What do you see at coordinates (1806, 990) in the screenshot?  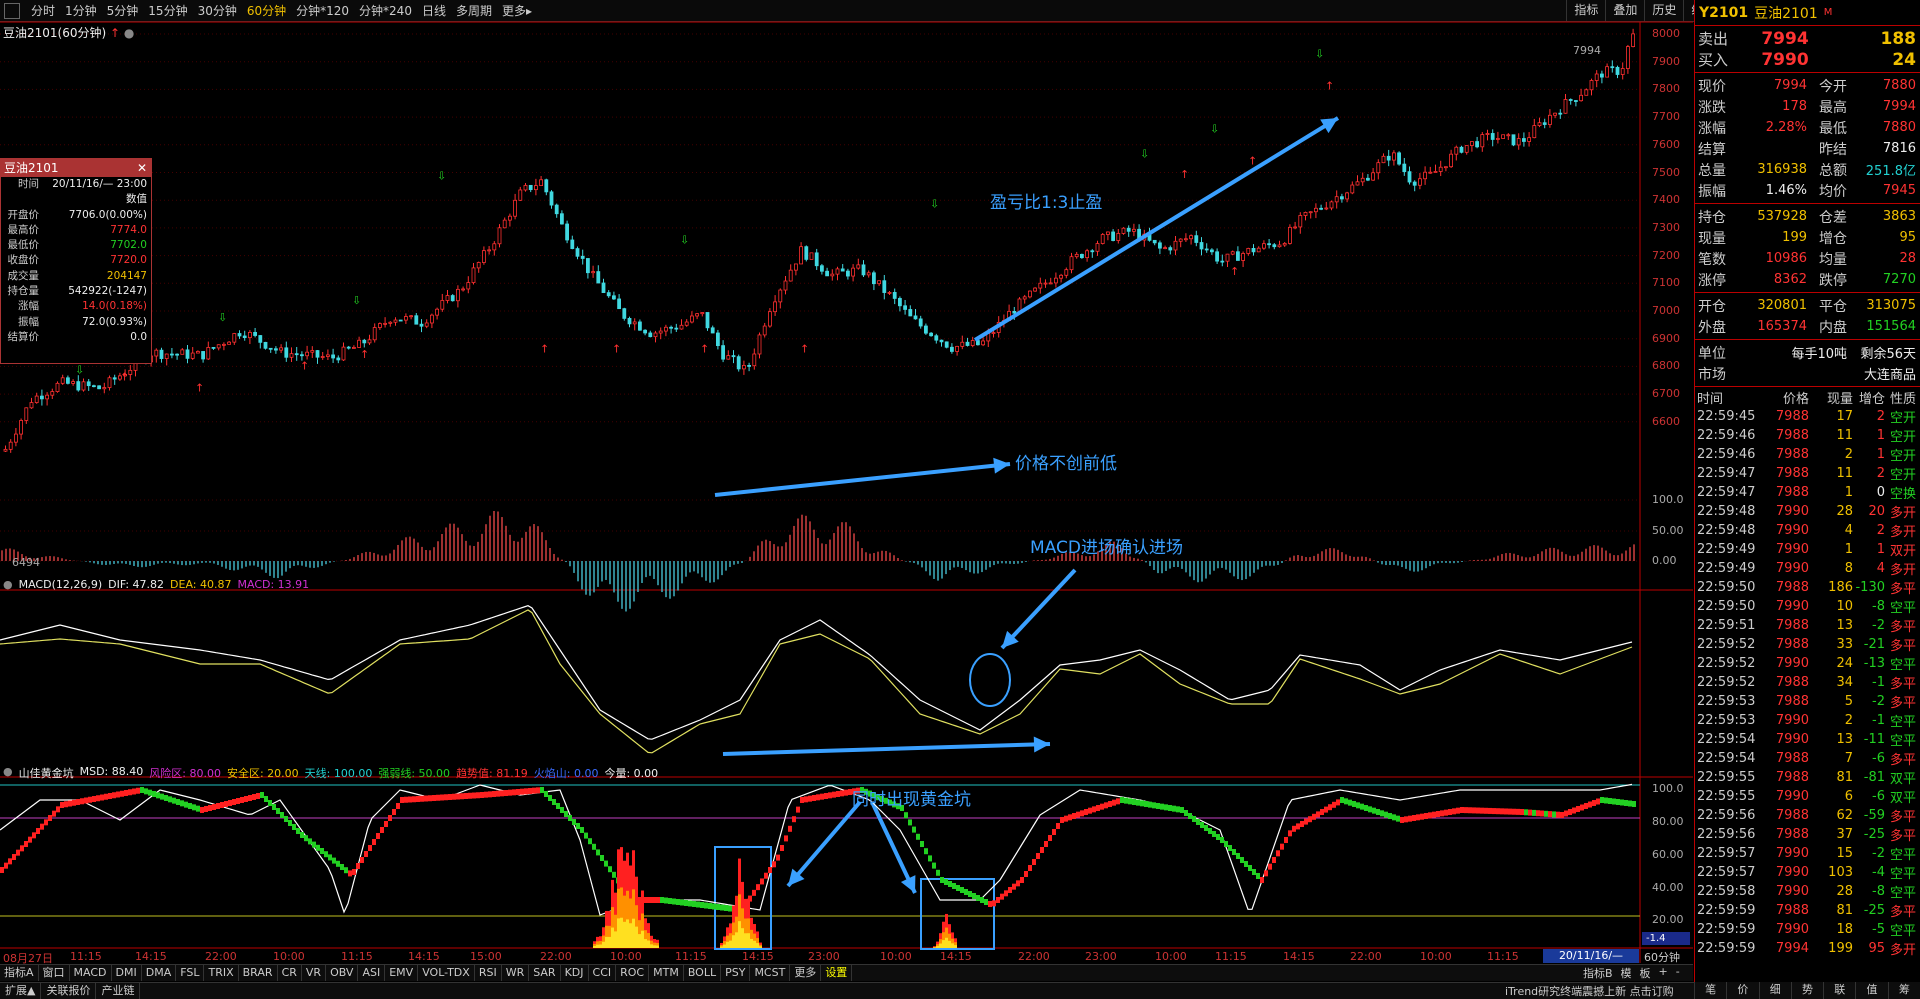 I see `panel-tab: 势` at bounding box center [1806, 990].